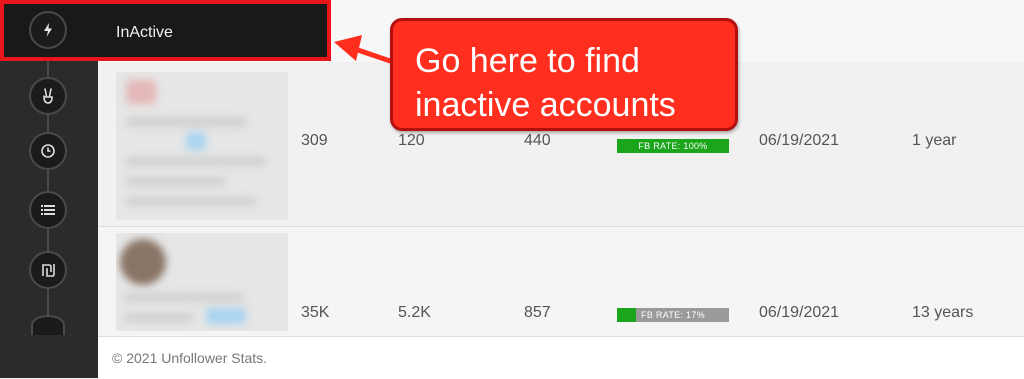  I want to click on list-icon, so click(48, 210).